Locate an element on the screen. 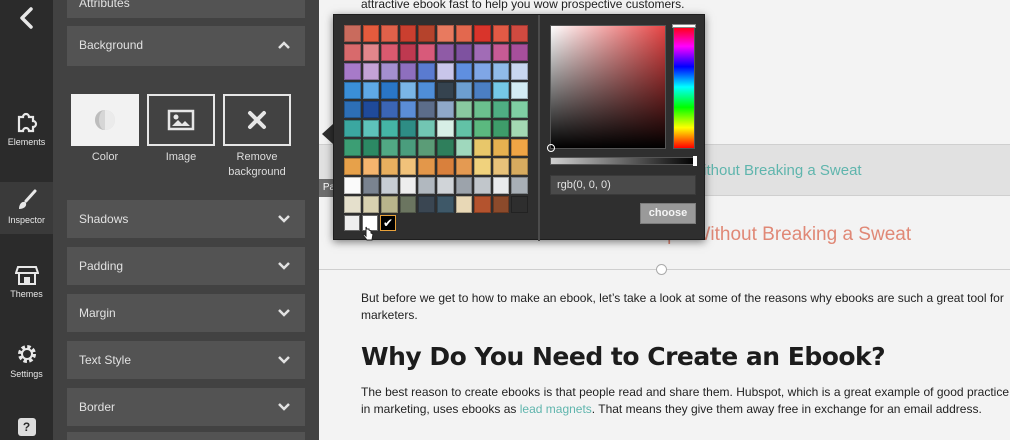 The height and width of the screenshot is (440, 1010). back-button is located at coordinates (26, 21).